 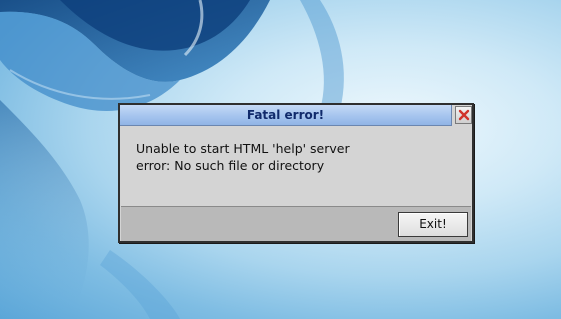 I want to click on error-message-line: error: No such file or directory, so click(x=230, y=165).